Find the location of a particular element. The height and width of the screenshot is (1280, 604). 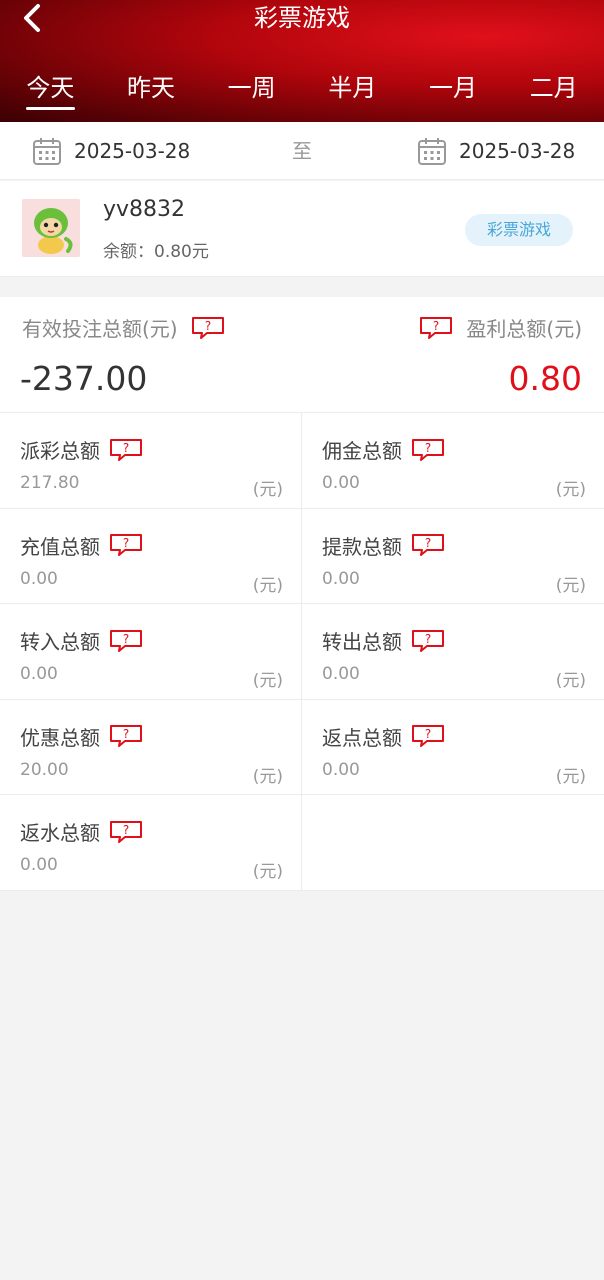

bet-total-label-text: 有效投注总额(元) is located at coordinates (100, 329).